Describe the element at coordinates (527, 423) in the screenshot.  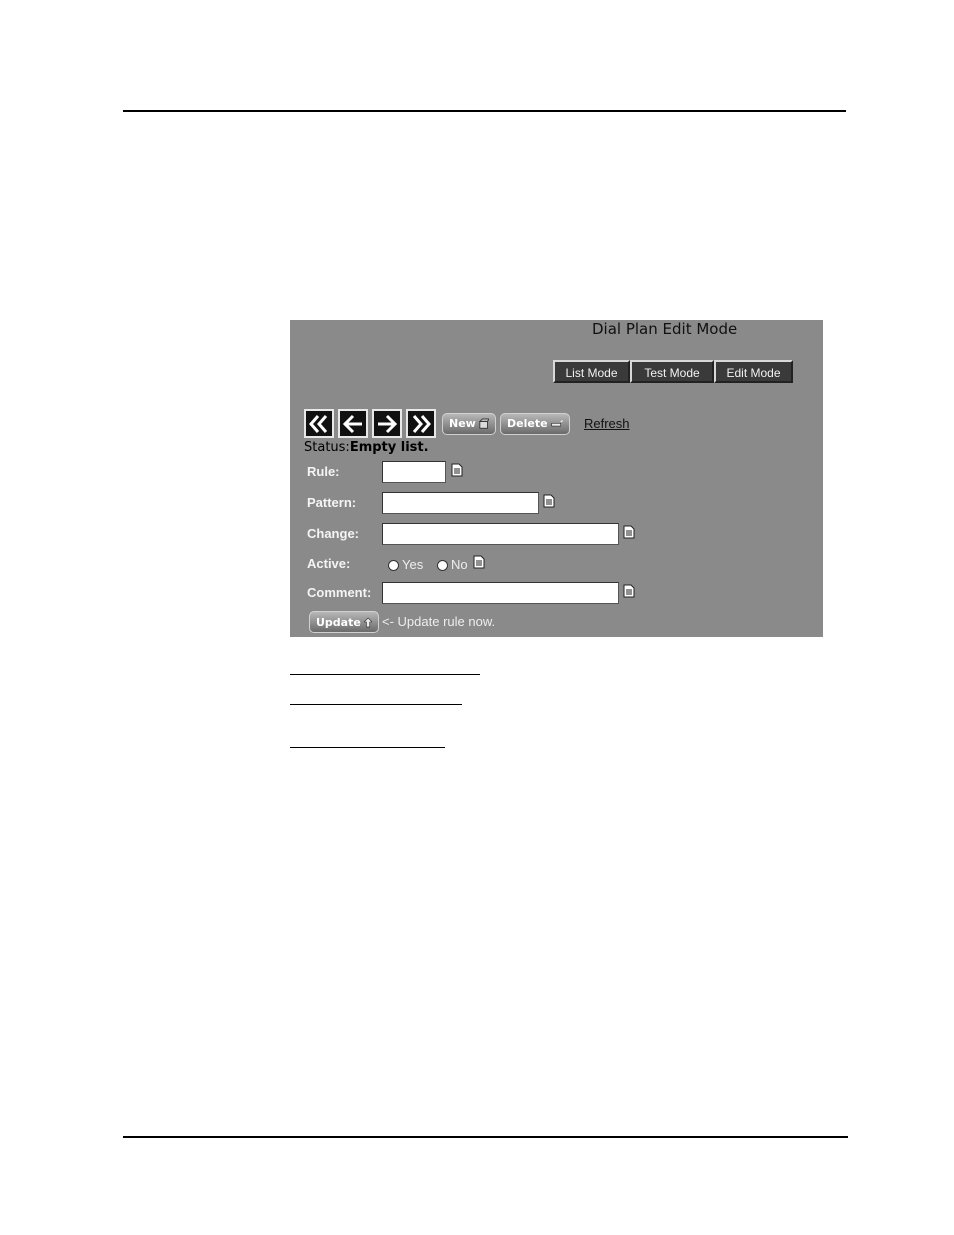
I see `delete-button-label: Delete` at that location.